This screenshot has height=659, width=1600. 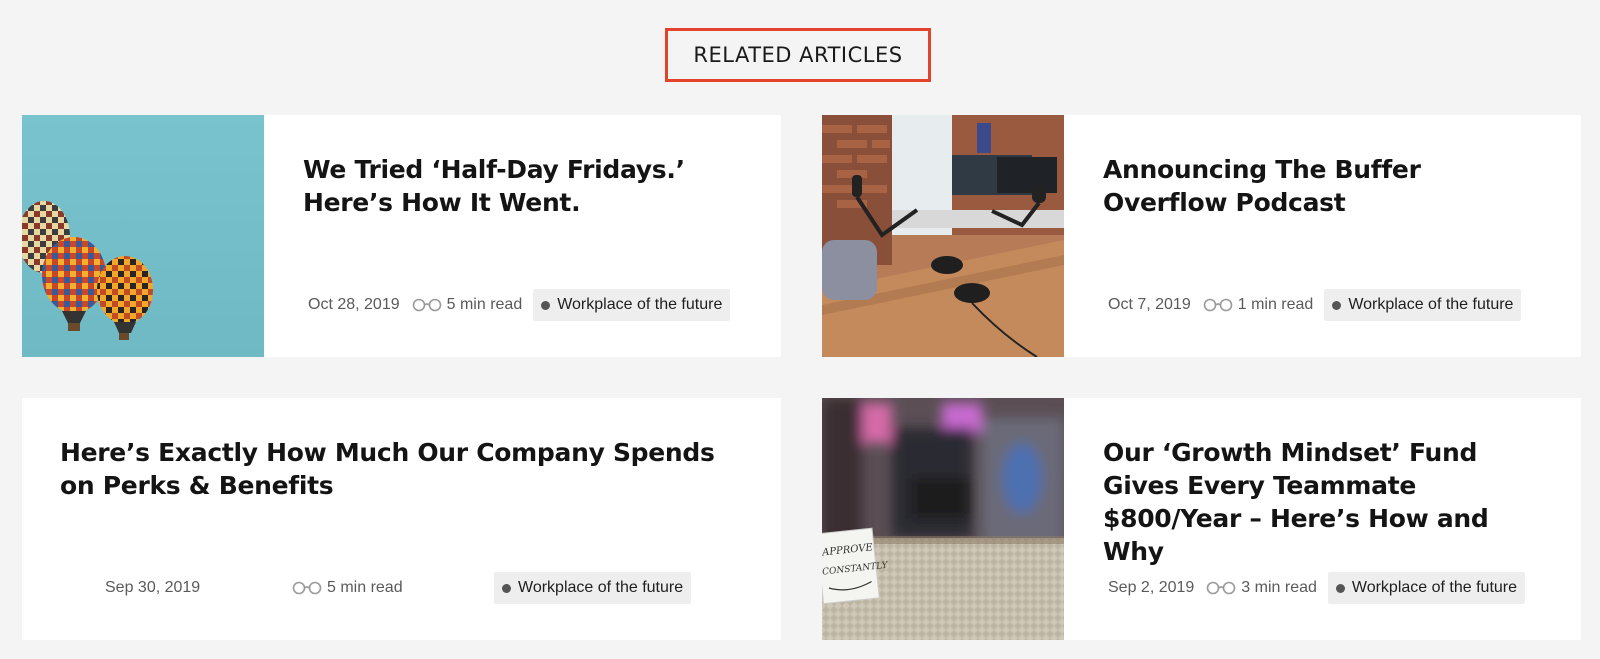 What do you see at coordinates (1279, 587) in the screenshot?
I see `read-time-label: 3 min read` at bounding box center [1279, 587].